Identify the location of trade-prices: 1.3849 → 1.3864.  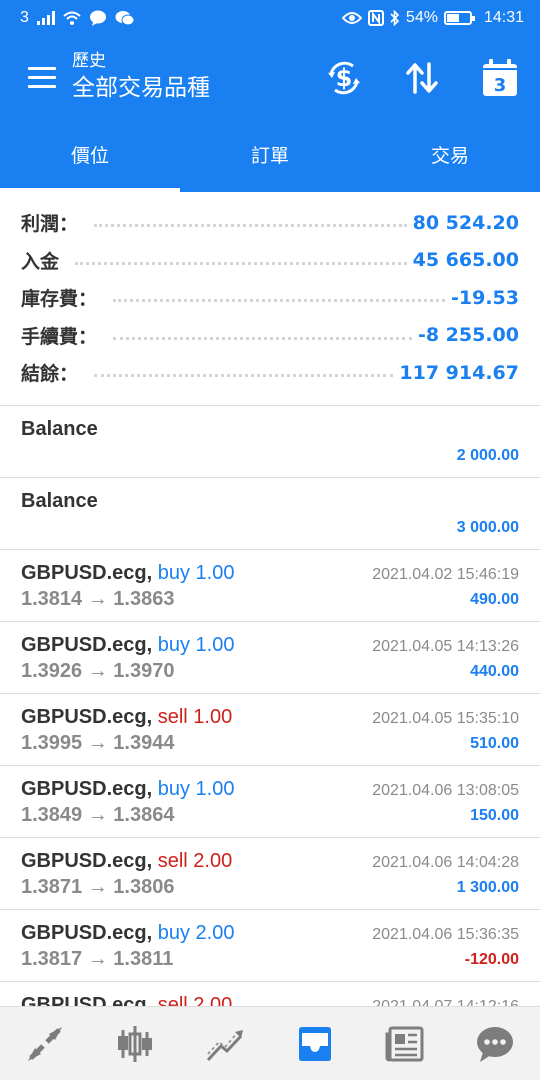
(98, 815).